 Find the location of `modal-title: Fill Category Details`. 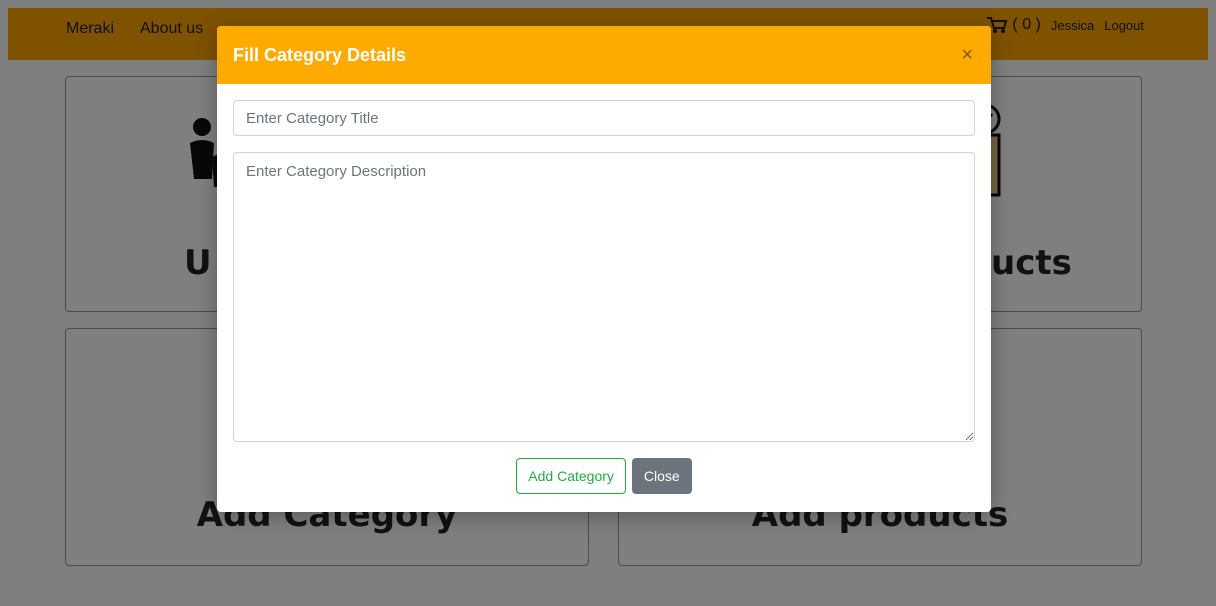

modal-title: Fill Category Details is located at coordinates (320, 54).